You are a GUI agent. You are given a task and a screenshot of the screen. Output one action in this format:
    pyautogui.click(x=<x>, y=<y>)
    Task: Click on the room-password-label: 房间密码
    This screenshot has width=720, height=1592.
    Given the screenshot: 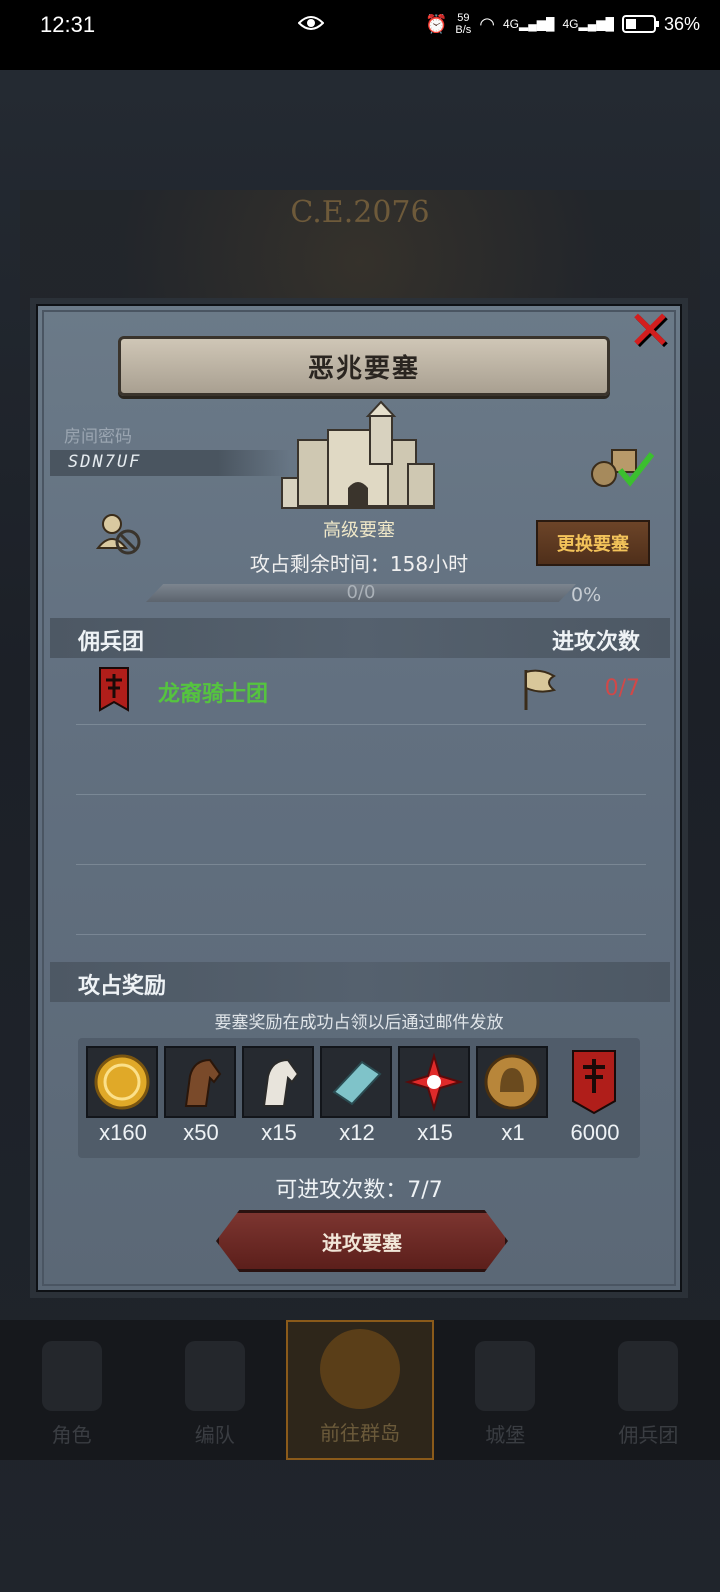 What is the action you would take?
    pyautogui.click(x=98, y=437)
    